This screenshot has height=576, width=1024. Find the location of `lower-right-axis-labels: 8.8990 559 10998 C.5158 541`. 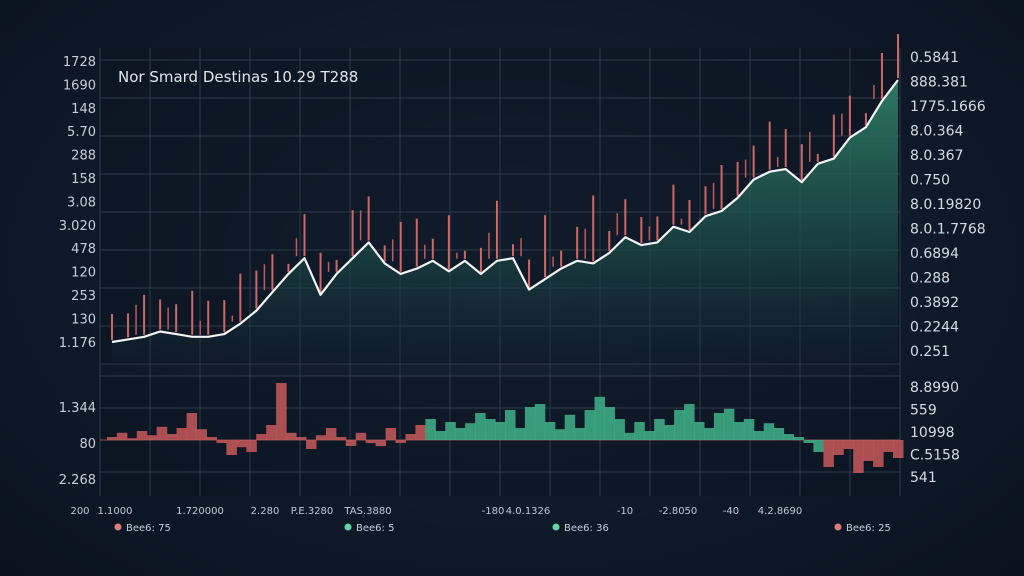

lower-right-axis-labels: 8.8990 559 10998 C.5158 541 is located at coordinates (935, 433).